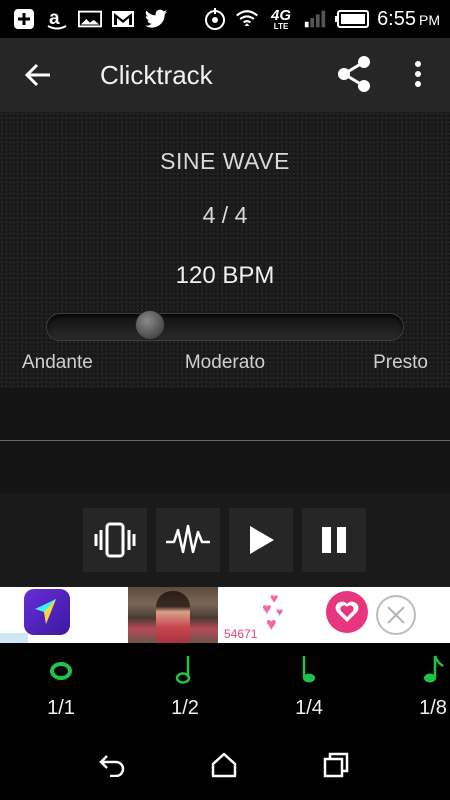 The image size is (450, 800). I want to click on sound-type-selector: SINE WAVE, so click(225, 161).